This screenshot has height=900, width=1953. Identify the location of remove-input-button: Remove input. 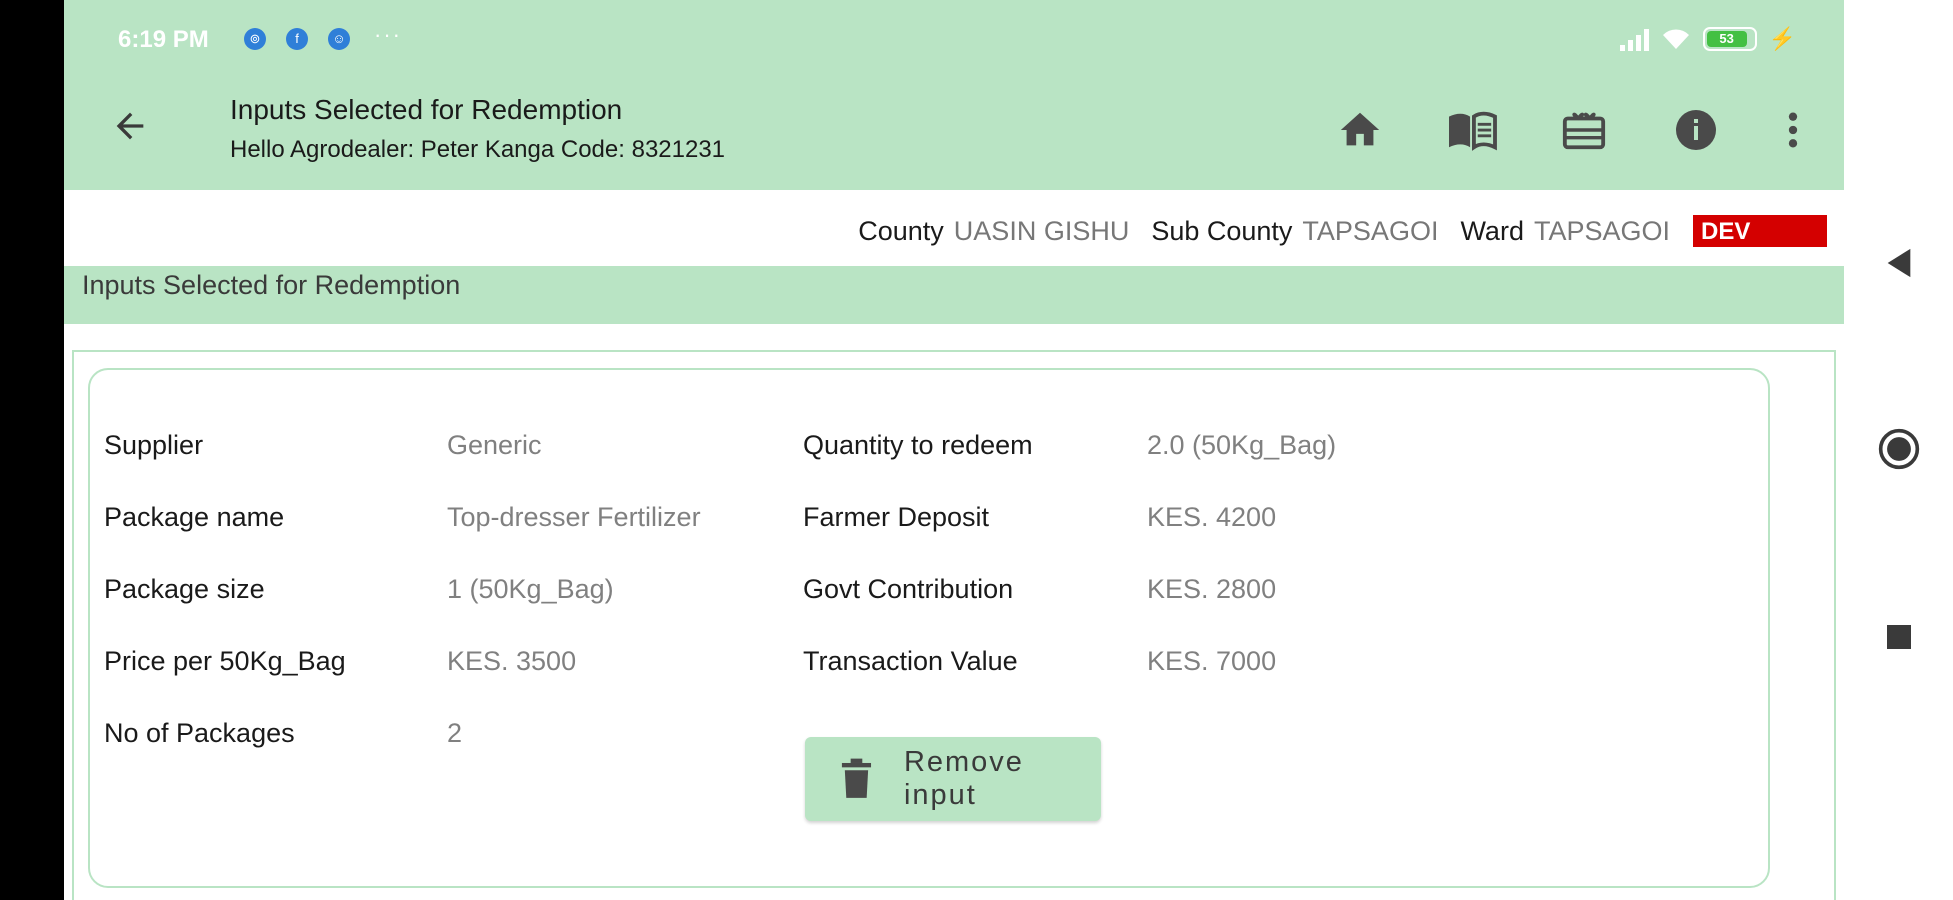
(953, 779).